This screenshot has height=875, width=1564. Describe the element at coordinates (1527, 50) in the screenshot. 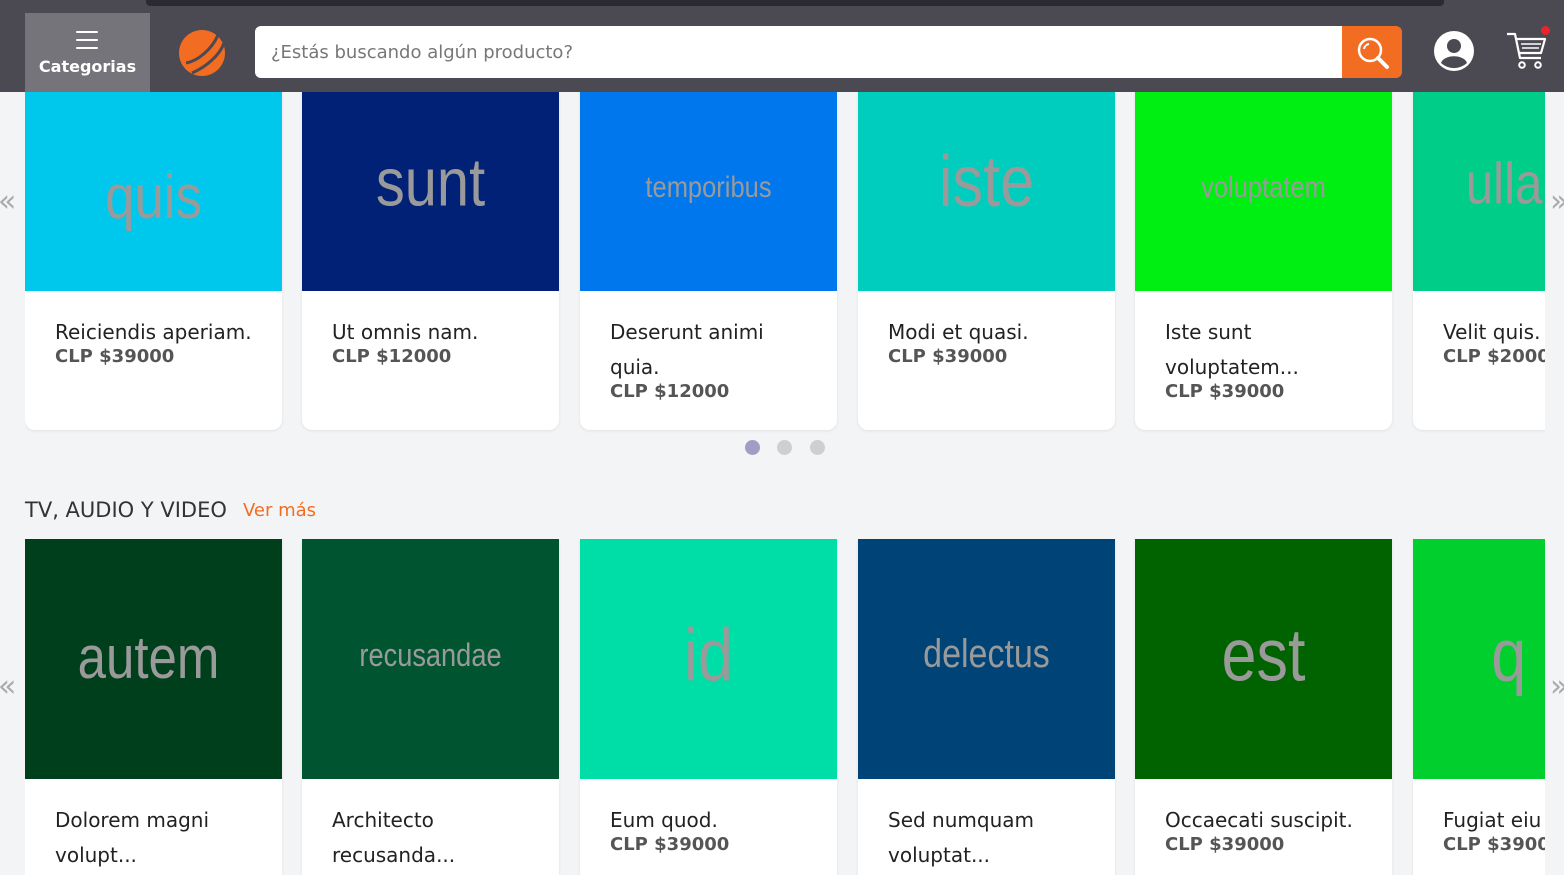

I see `shopping-cart-icon` at that location.